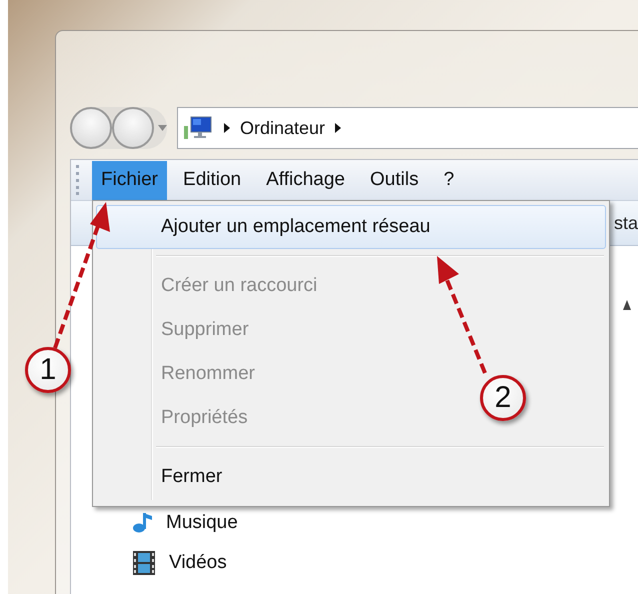 This screenshot has width=638, height=594. Describe the element at coordinates (627, 305) in the screenshot. I see `collapse-arrow-icon` at that location.